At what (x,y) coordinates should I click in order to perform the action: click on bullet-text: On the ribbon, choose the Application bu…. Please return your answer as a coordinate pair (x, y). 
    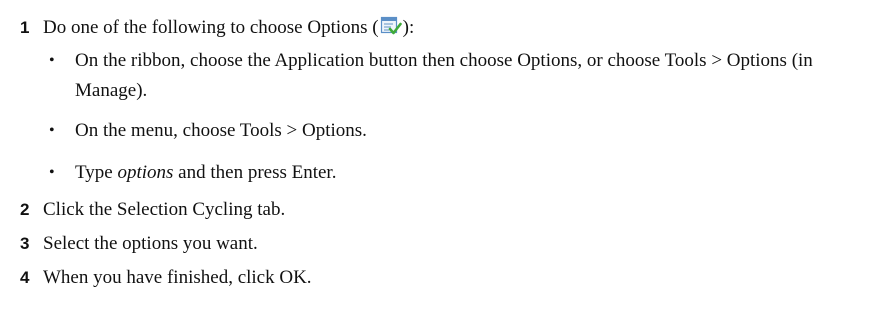
    Looking at the image, I should click on (444, 75).